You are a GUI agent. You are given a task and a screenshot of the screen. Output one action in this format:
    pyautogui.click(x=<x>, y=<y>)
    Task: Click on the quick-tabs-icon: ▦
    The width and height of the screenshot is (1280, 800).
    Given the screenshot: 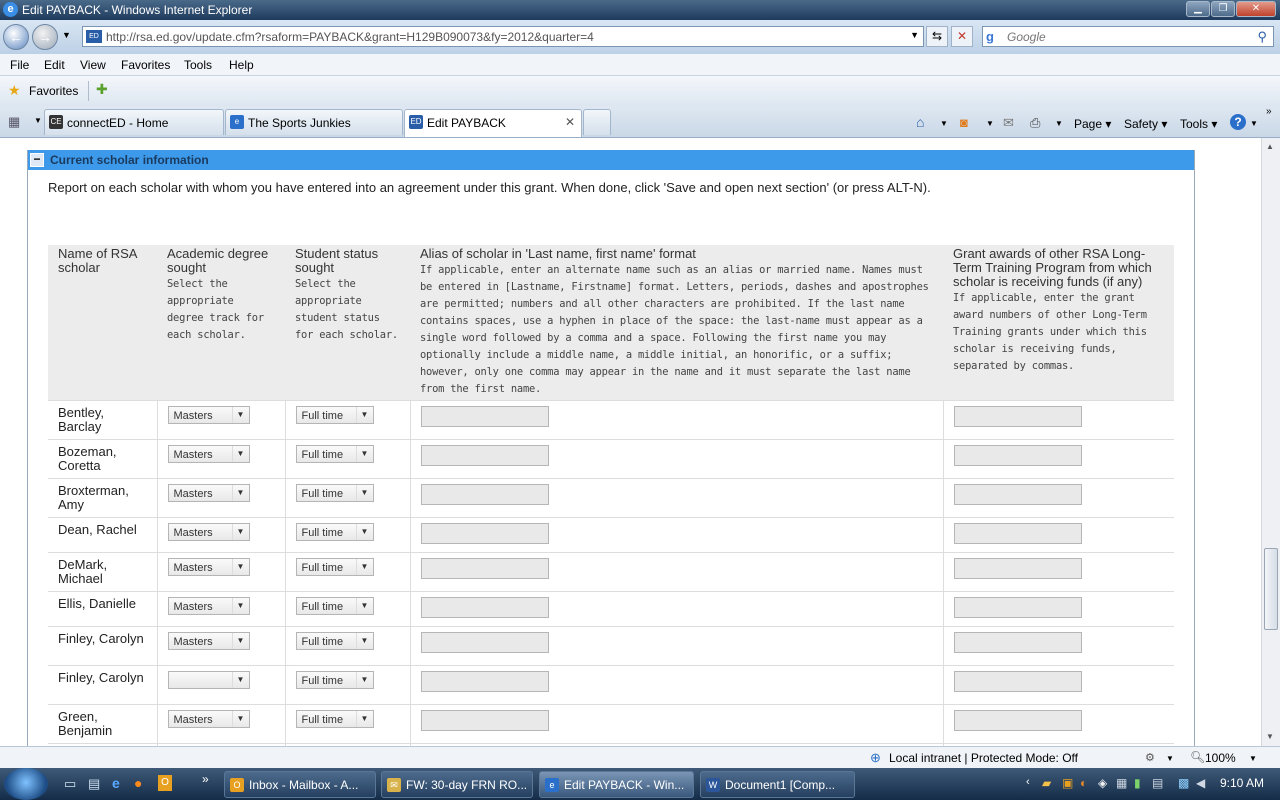 What is the action you would take?
    pyautogui.click(x=14, y=122)
    